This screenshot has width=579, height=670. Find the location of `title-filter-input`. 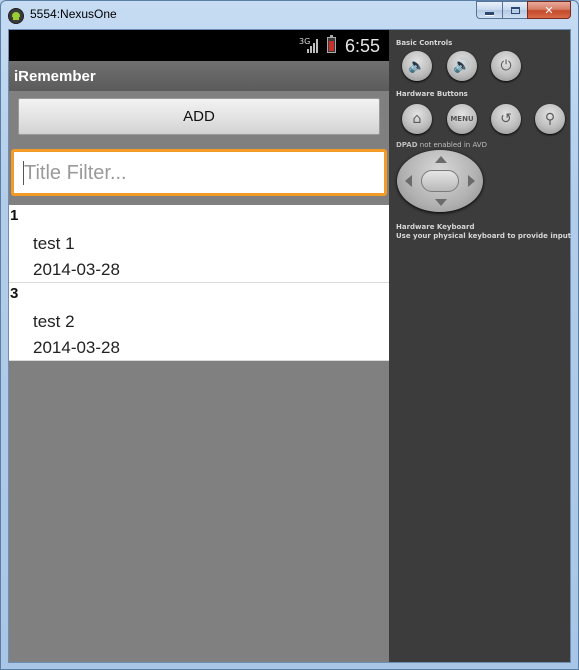

title-filter-input is located at coordinates (199, 173).